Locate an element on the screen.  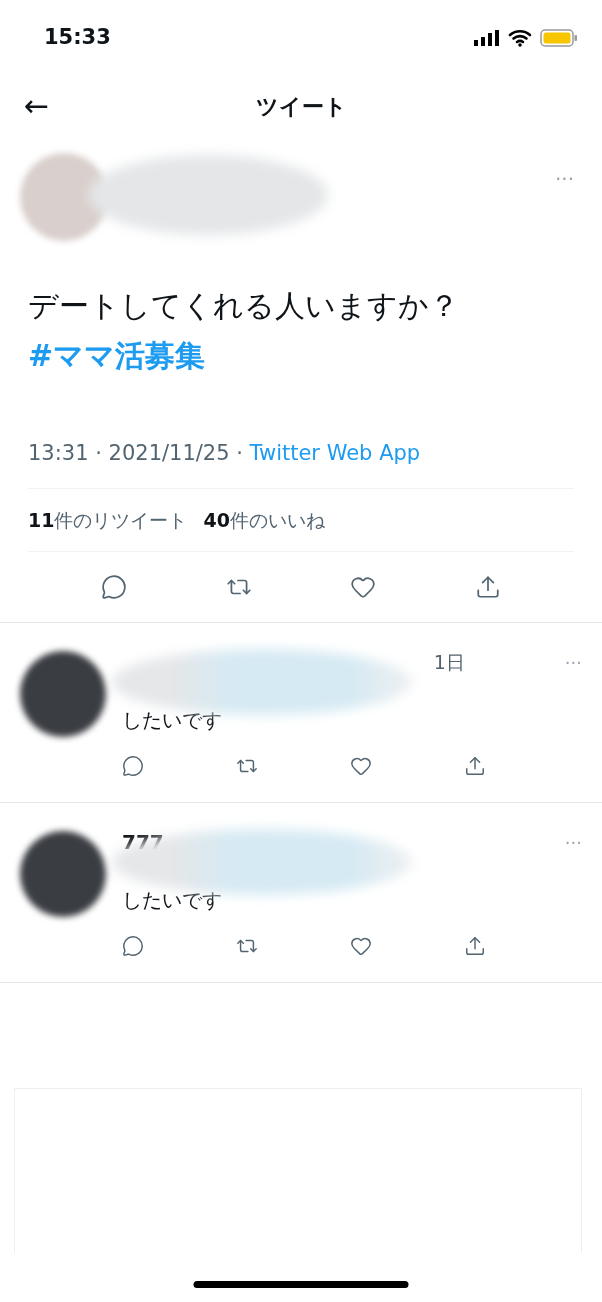
back-button: ← is located at coordinates (37, 106).